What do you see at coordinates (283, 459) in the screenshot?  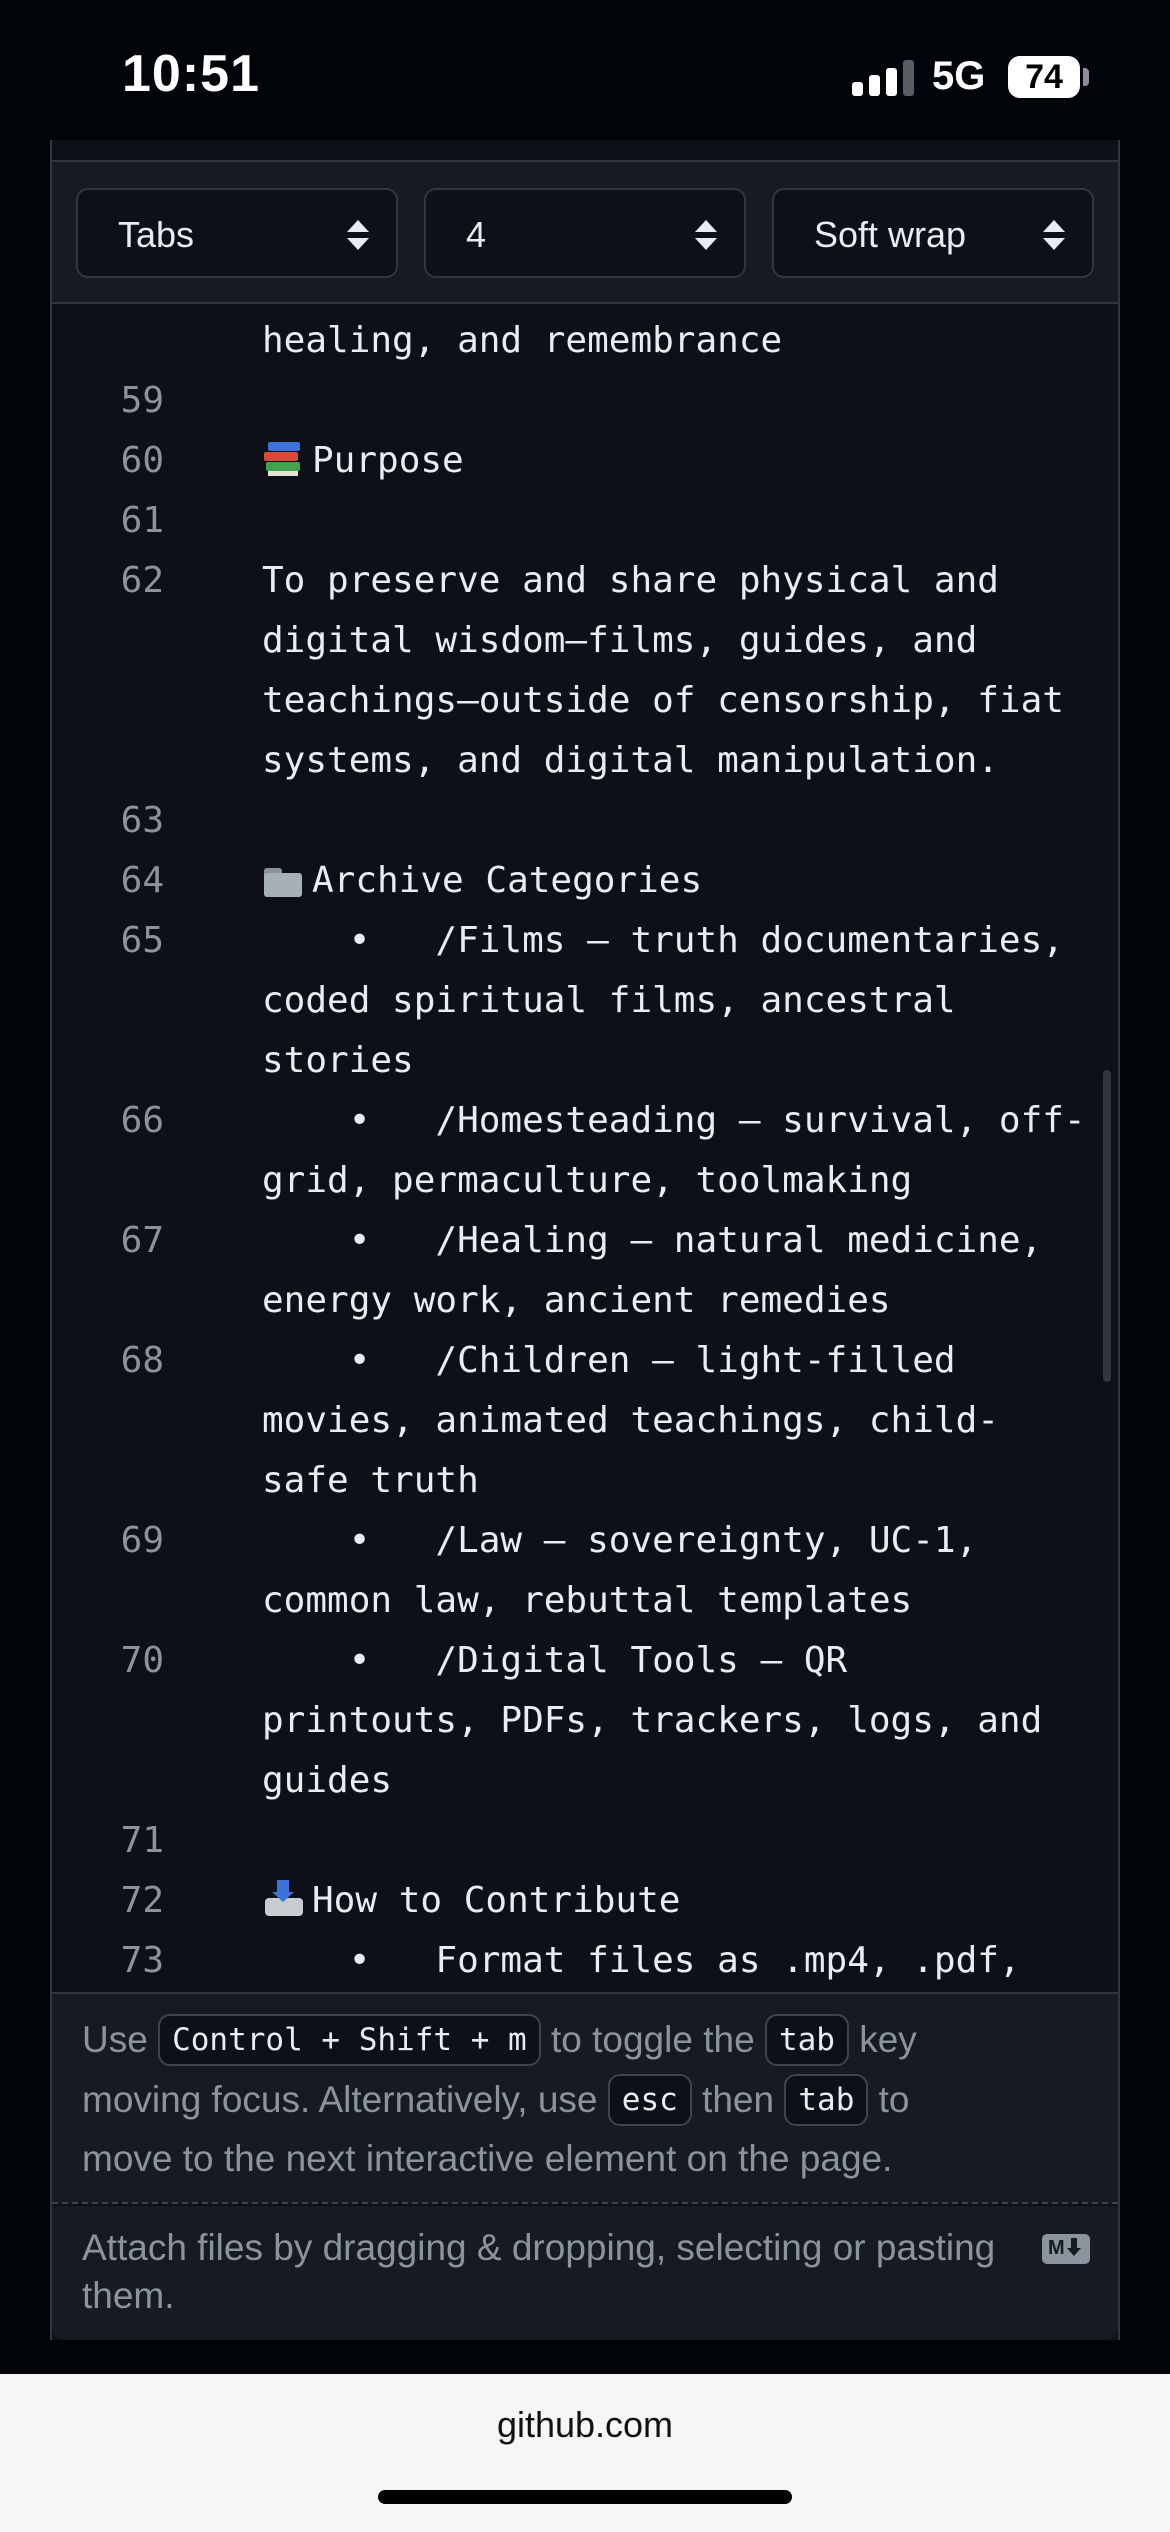 I see `books-icon` at bounding box center [283, 459].